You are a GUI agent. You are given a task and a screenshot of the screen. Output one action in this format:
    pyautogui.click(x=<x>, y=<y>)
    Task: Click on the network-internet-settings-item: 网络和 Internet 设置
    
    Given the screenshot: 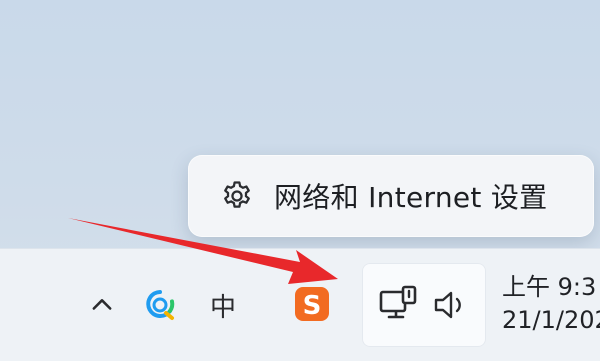 What is the action you would take?
    pyautogui.click(x=399, y=196)
    